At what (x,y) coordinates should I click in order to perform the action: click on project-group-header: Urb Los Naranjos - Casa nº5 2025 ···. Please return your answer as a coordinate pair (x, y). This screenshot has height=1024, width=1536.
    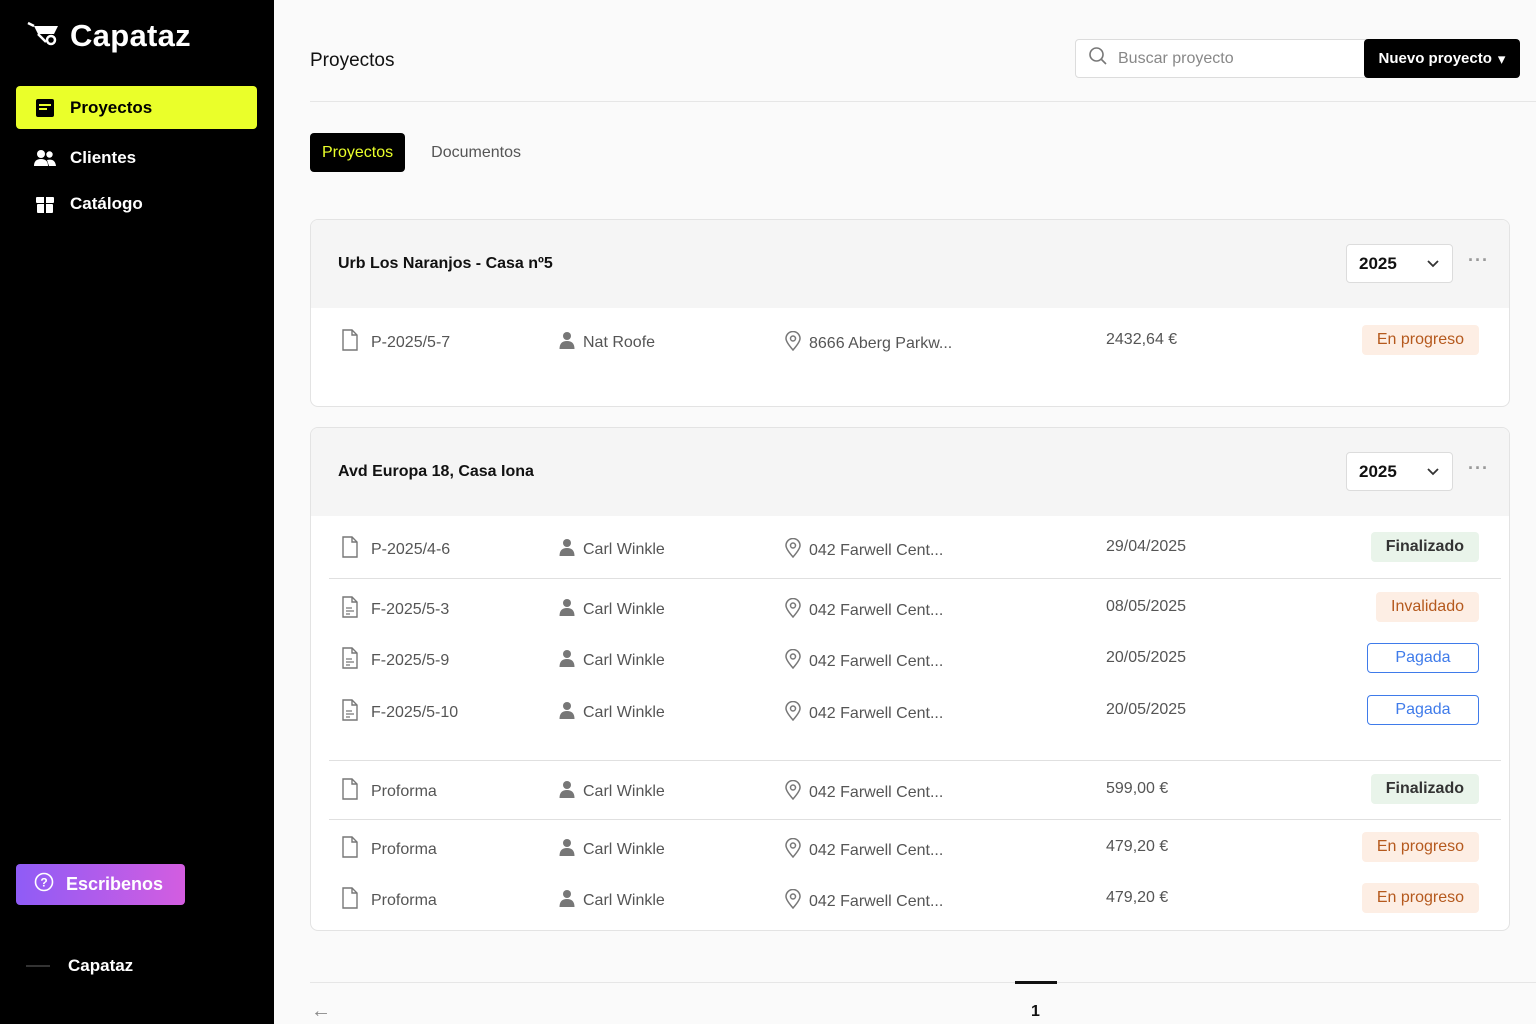
    Looking at the image, I should click on (910, 264).